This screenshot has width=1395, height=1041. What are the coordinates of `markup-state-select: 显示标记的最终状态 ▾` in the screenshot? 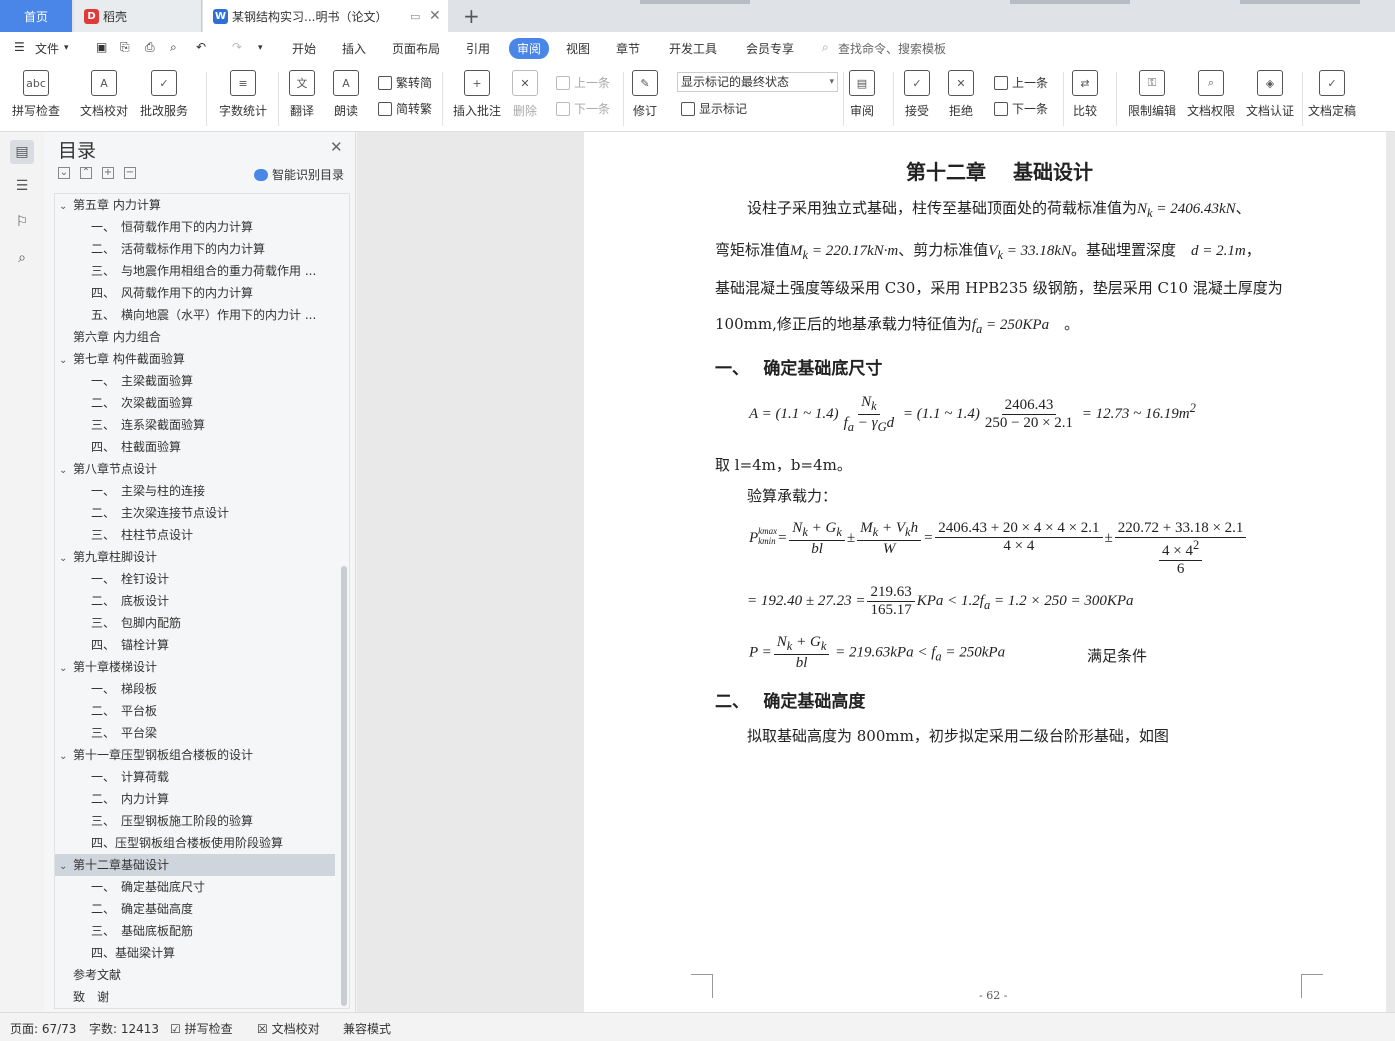 It's located at (757, 82).